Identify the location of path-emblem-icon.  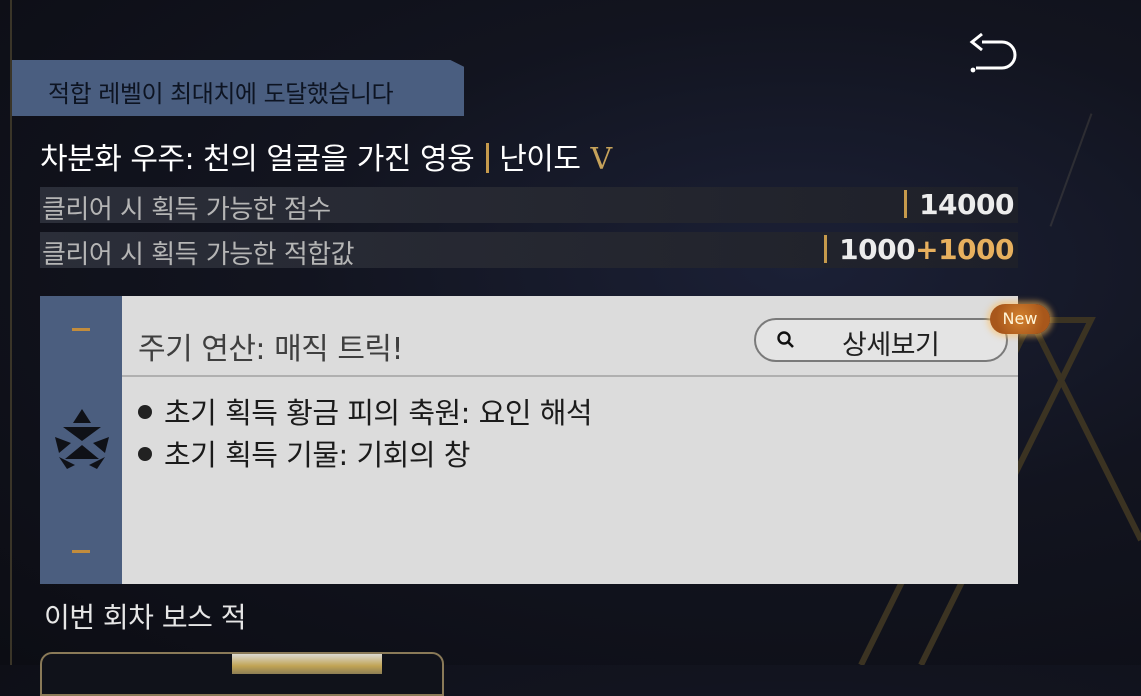
(82, 439).